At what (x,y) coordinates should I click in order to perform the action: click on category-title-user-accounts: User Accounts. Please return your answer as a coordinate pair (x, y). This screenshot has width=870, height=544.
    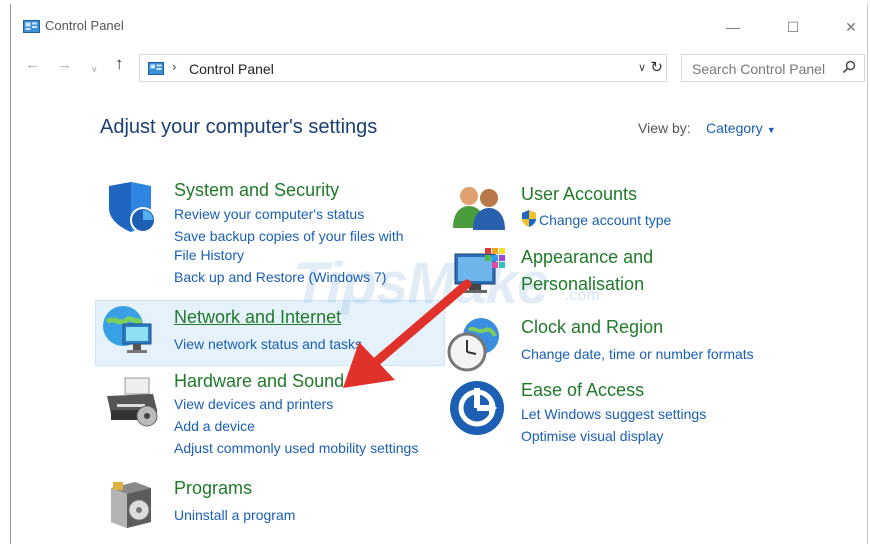
    Looking at the image, I should click on (579, 194).